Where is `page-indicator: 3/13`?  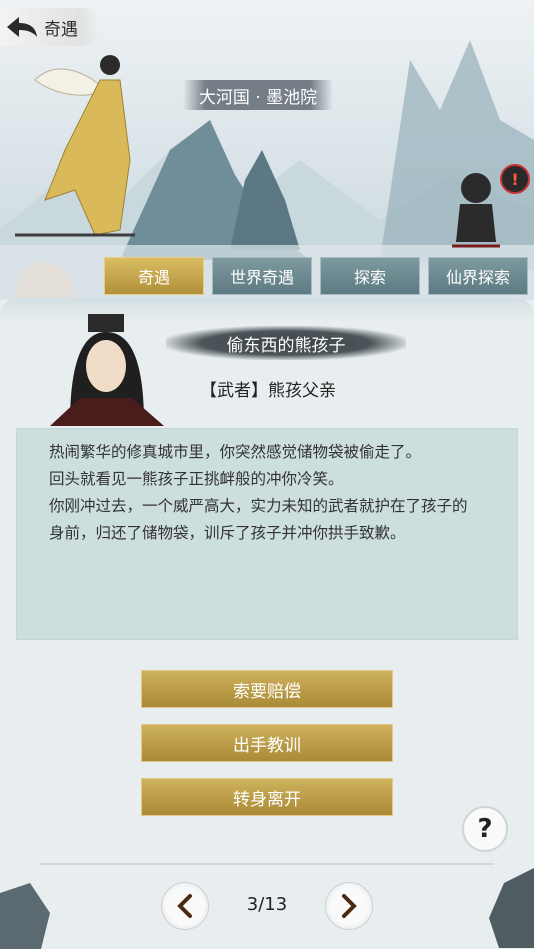
page-indicator: 3/13 is located at coordinates (267, 904).